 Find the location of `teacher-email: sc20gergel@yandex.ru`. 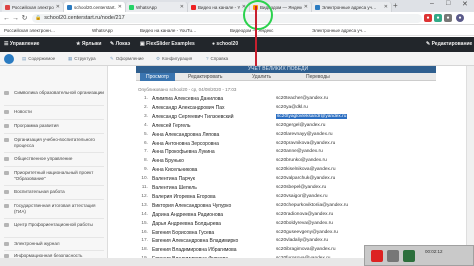

teacher-email: sc20gergel@yandex.ru is located at coordinates (300, 125).